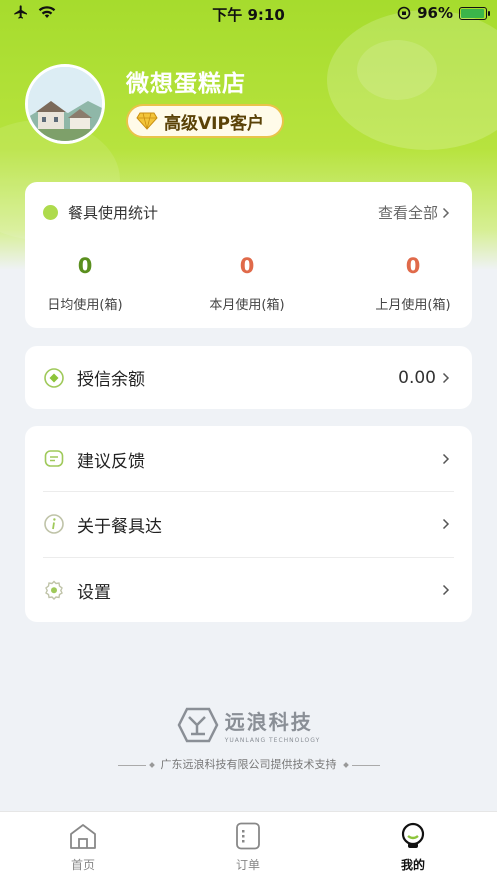 This screenshot has height=883, width=497. I want to click on credit-value-wrap: 0.00, so click(424, 378).